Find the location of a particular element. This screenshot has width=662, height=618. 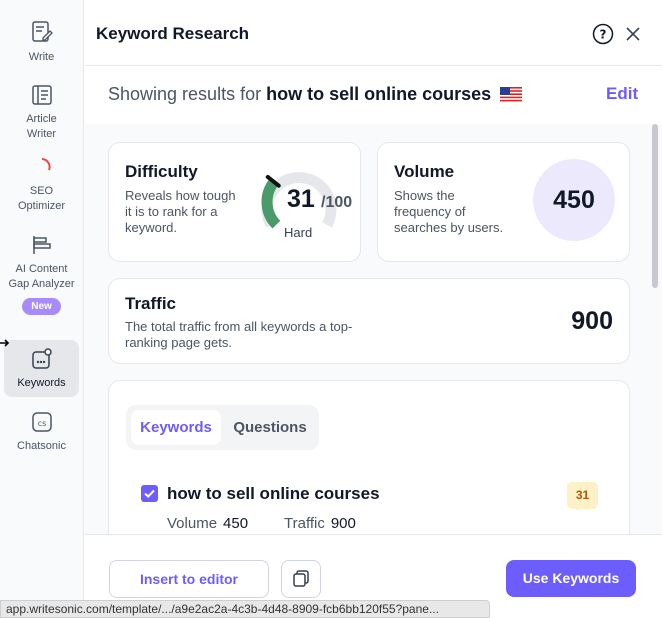

content-gap-icon is located at coordinates (41, 245).